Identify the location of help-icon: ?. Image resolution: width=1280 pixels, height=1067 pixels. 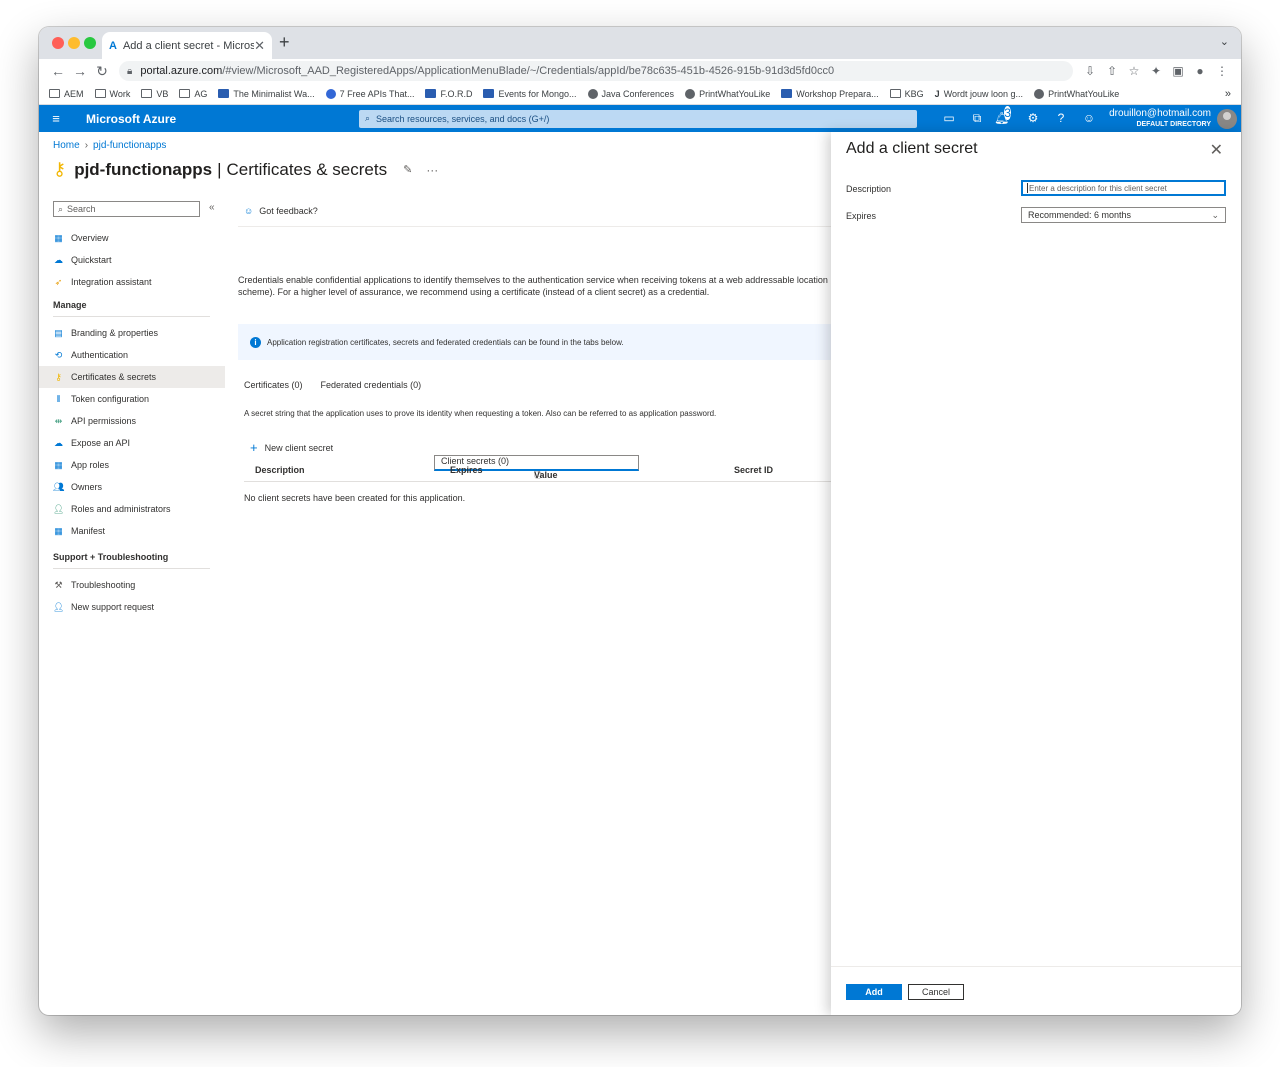
(1061, 118).